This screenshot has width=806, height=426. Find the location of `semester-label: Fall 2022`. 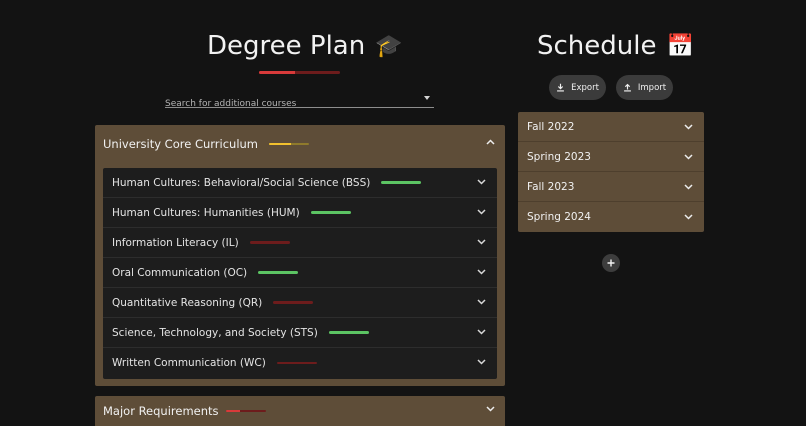

semester-label: Fall 2022 is located at coordinates (551, 126).